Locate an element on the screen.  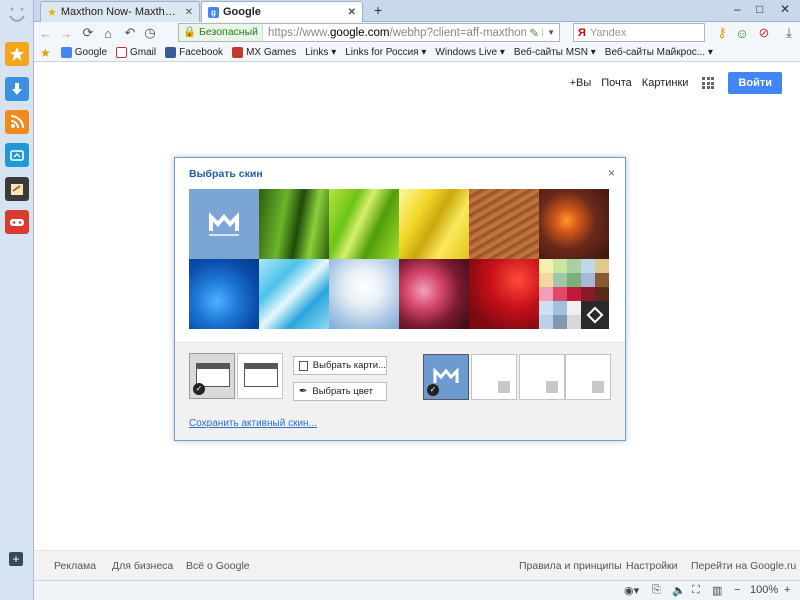
accent-swatch-maxthon: ✓ is located at coordinates (446, 377).